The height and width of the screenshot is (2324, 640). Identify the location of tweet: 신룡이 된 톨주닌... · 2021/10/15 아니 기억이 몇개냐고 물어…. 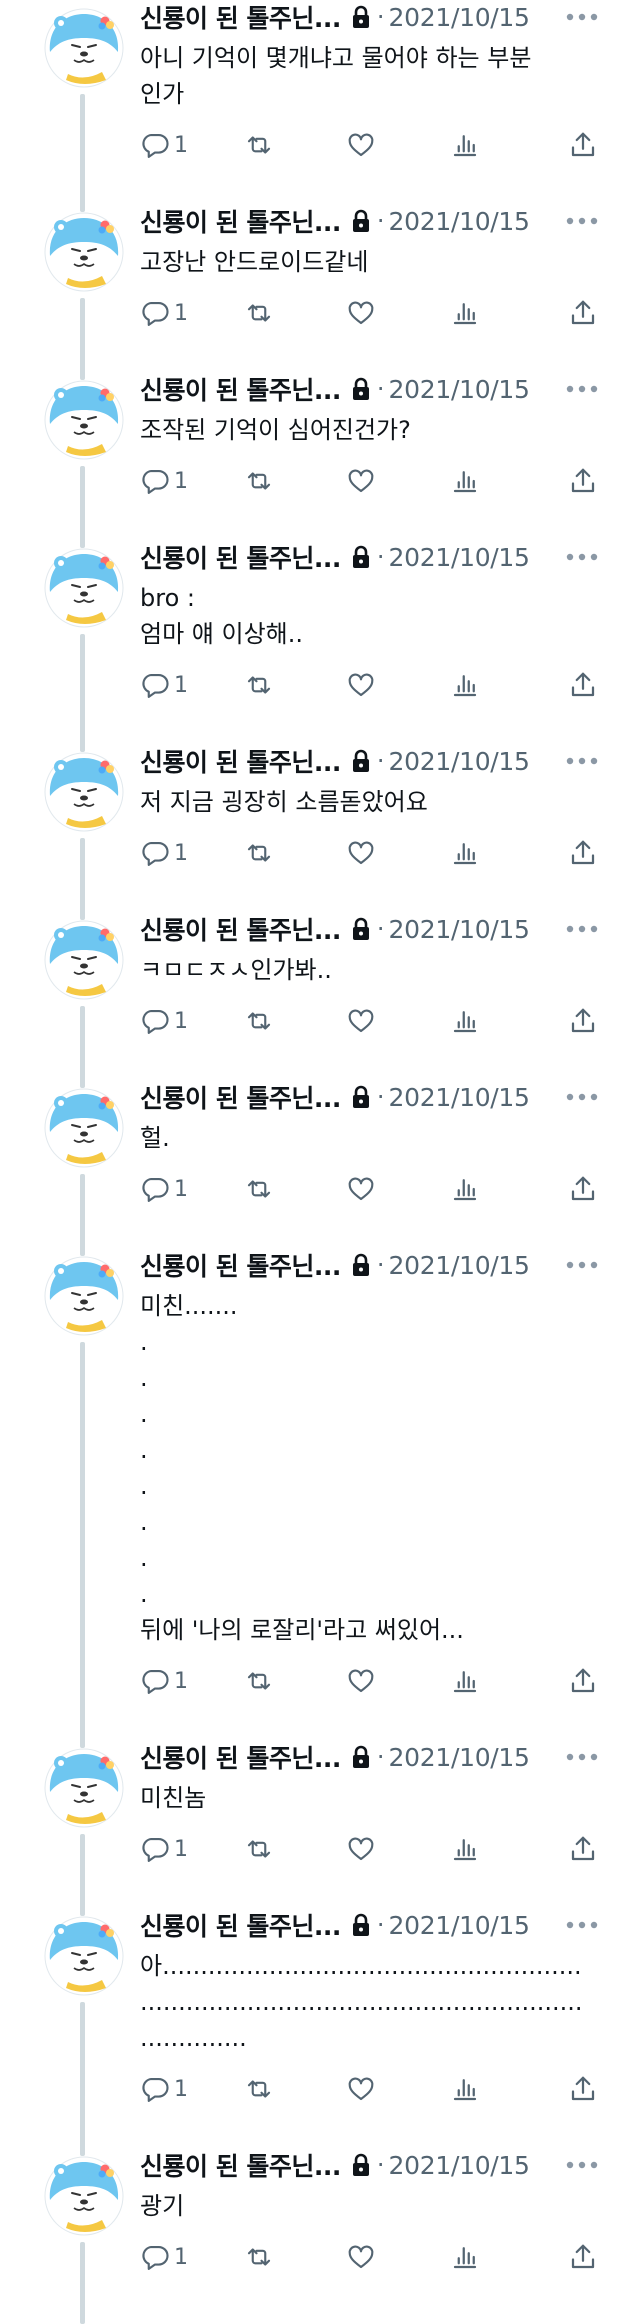
(320, 106).